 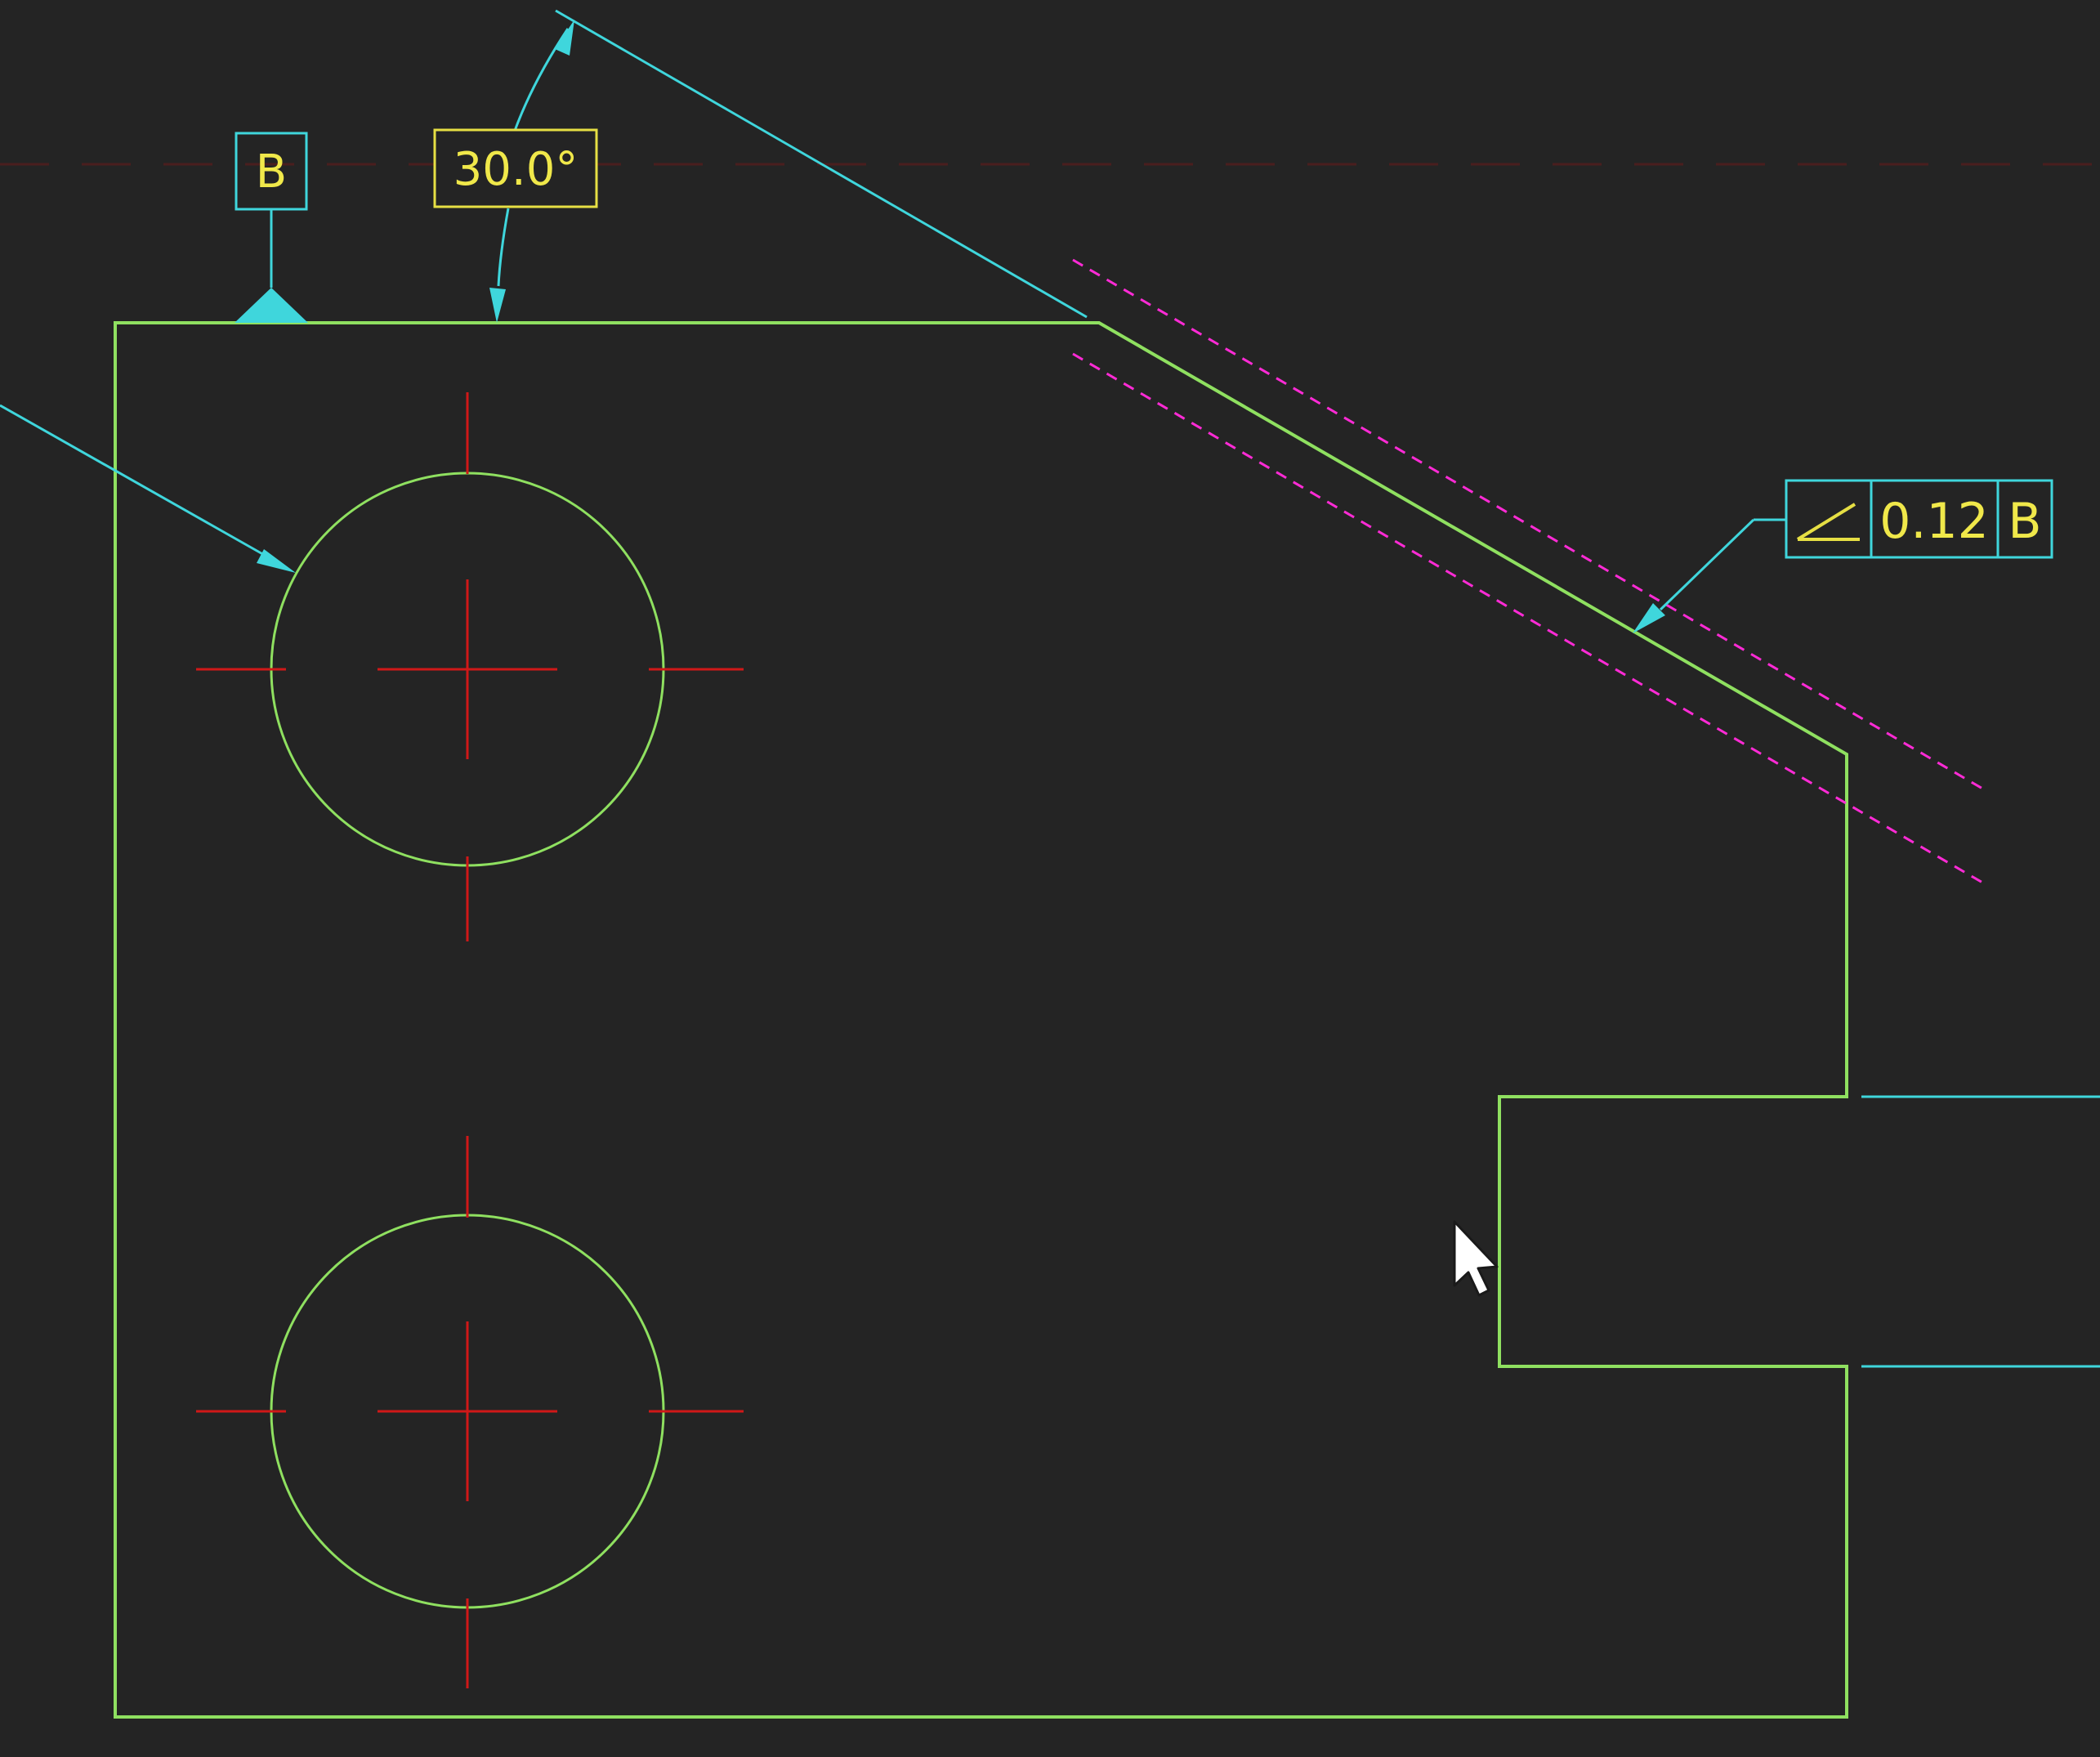 I want to click on hole-lower, so click(x=470, y=1412).